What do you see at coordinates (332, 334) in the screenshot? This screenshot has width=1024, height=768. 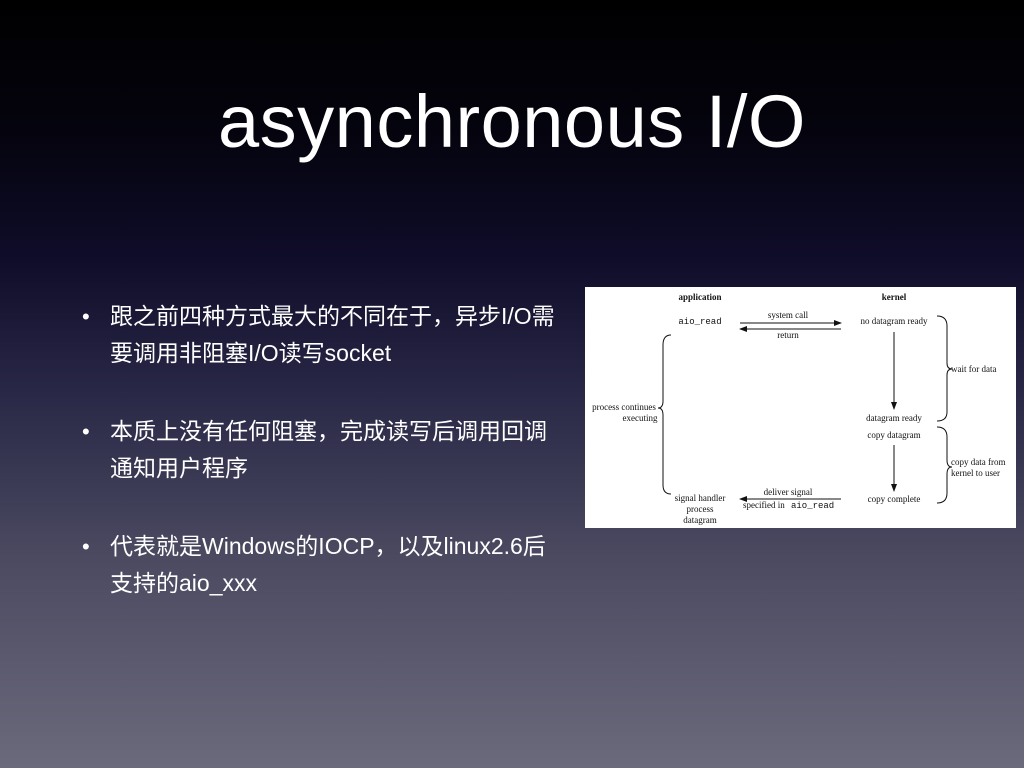 I see `bullet-text: 跟之前四种方式最大的不同在于，异步I/O需要调用非阻塞I/O读写socket` at bounding box center [332, 334].